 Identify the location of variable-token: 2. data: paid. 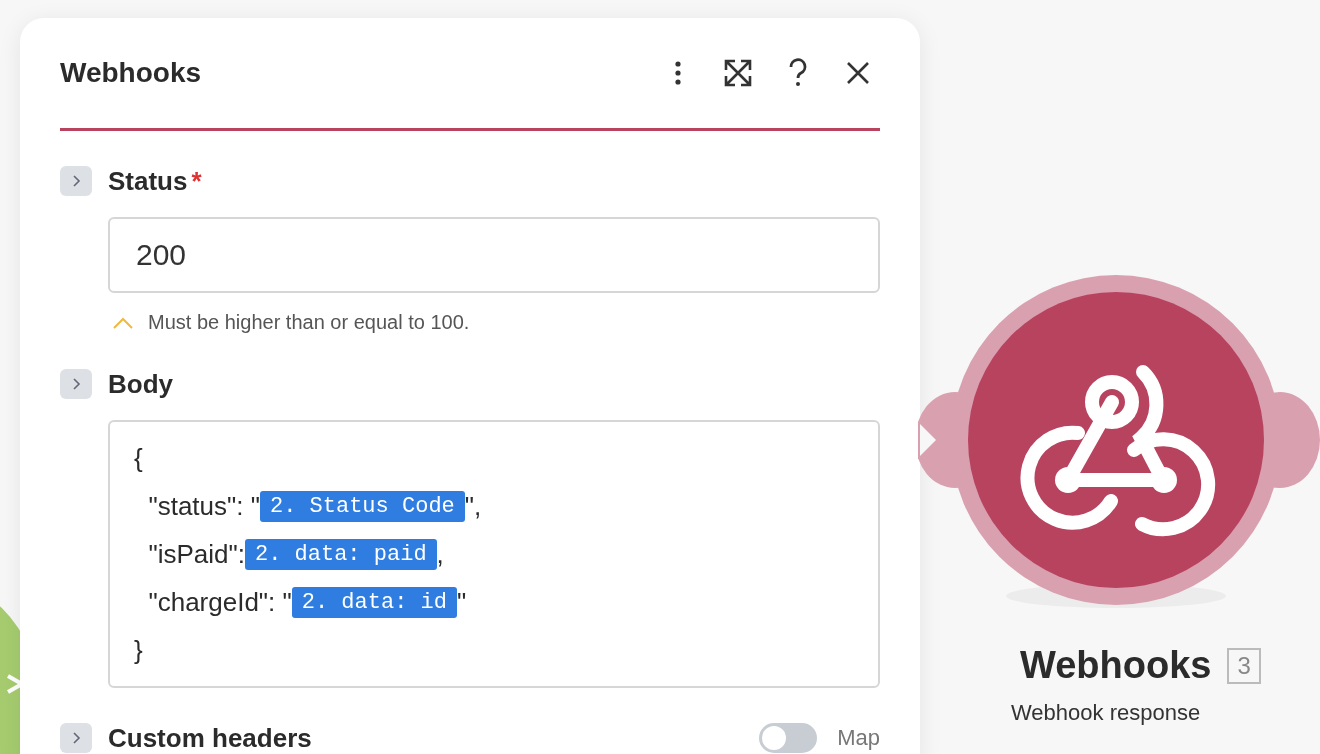
(340, 554).